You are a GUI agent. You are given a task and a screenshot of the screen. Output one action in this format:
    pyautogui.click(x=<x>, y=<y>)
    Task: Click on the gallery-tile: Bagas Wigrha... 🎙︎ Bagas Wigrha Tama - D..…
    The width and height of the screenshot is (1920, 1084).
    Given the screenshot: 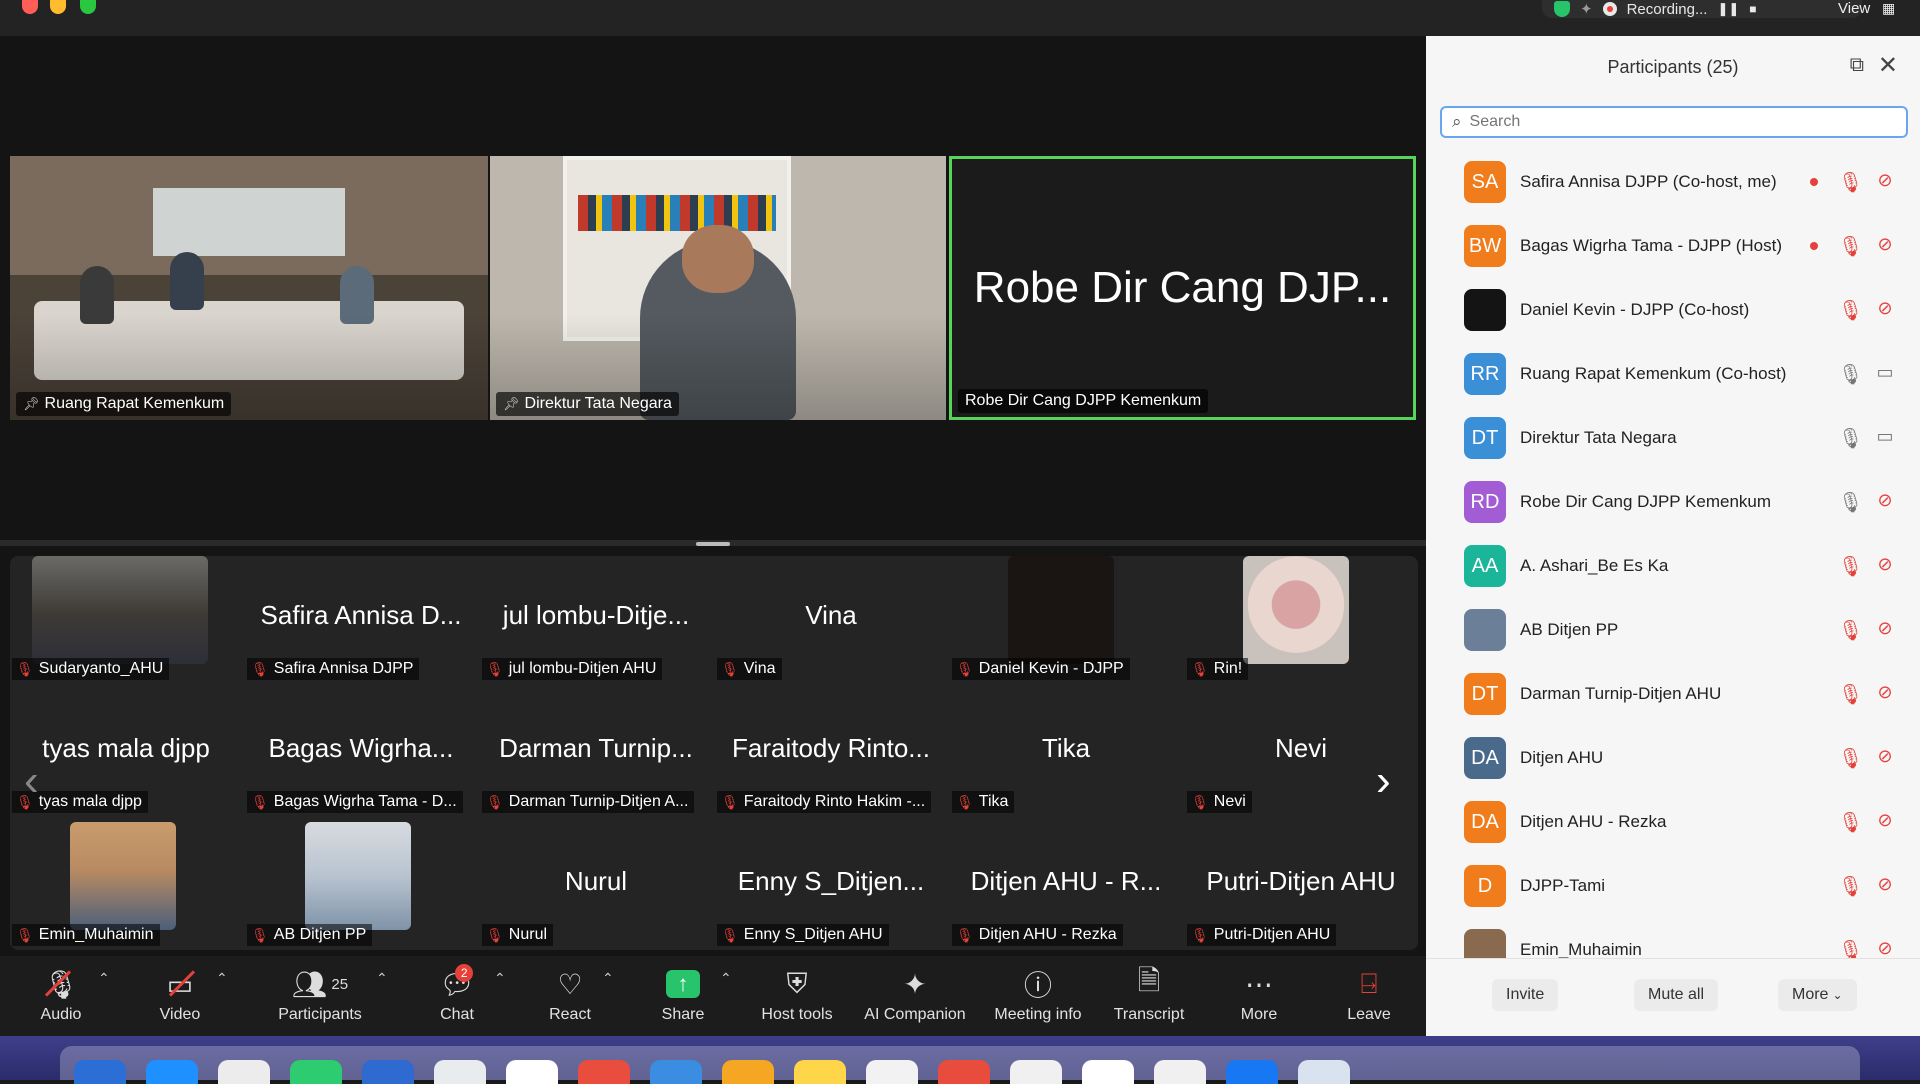 What is the action you would take?
    pyautogui.click(x=361, y=754)
    